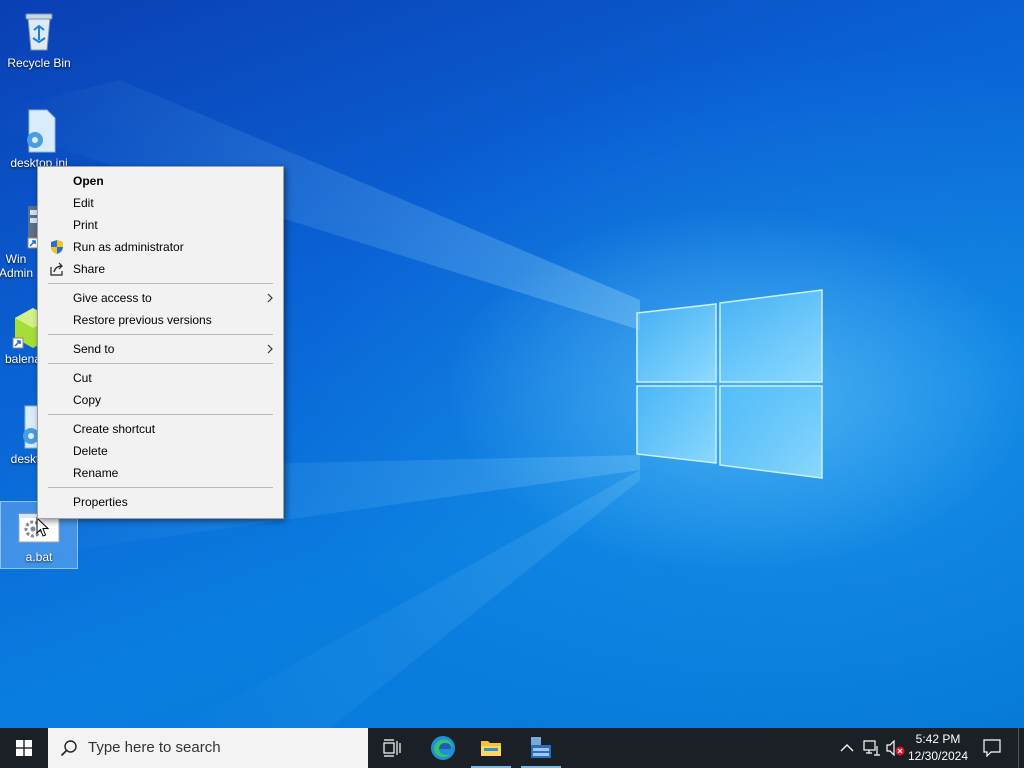 This screenshot has width=1024, height=768. What do you see at coordinates (96, 473) in the screenshot?
I see `menu-item-label: Rename` at bounding box center [96, 473].